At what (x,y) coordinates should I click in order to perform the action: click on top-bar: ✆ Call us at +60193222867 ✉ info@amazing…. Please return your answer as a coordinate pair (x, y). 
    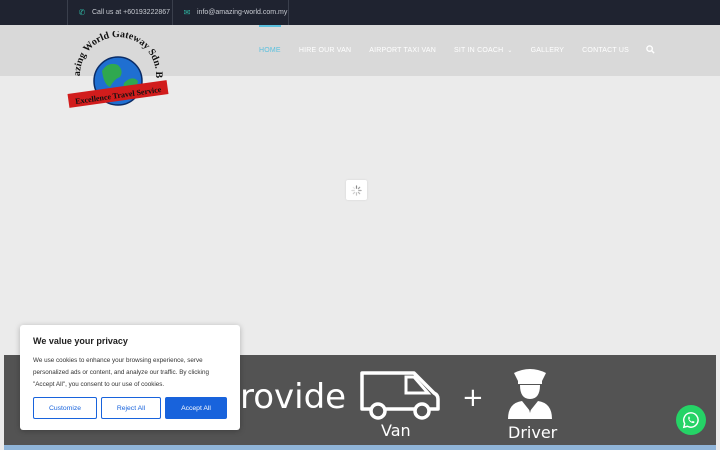
    Looking at the image, I should click on (360, 12).